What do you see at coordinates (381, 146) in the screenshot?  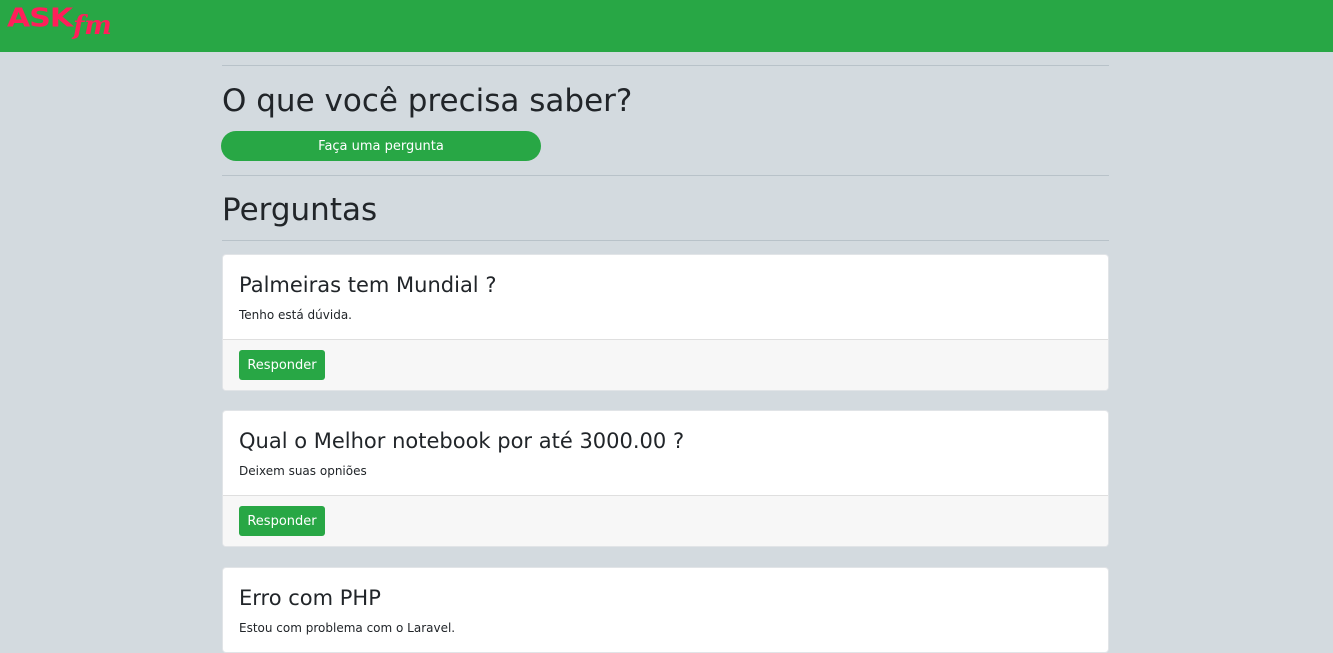 I see `ask-question-button: Faça uma pergunta` at bounding box center [381, 146].